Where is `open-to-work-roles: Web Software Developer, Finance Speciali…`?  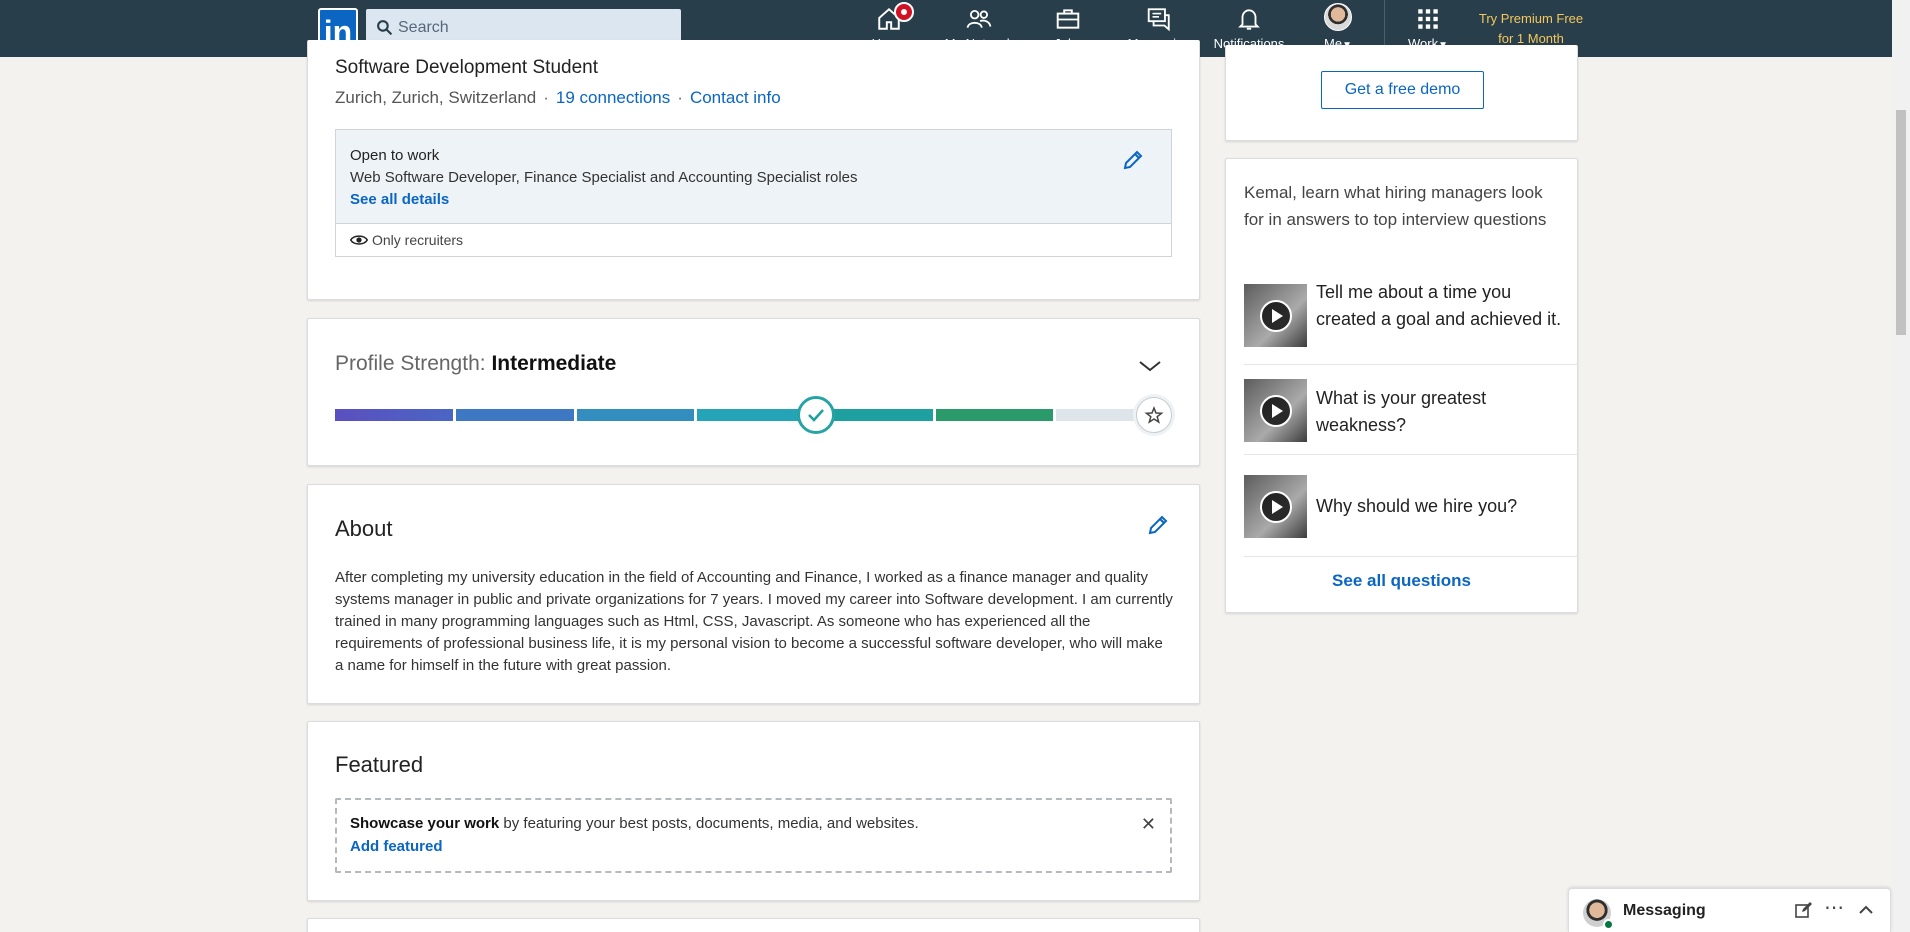
open-to-work-roles: Web Software Developer, Finance Speciali… is located at coordinates (604, 177).